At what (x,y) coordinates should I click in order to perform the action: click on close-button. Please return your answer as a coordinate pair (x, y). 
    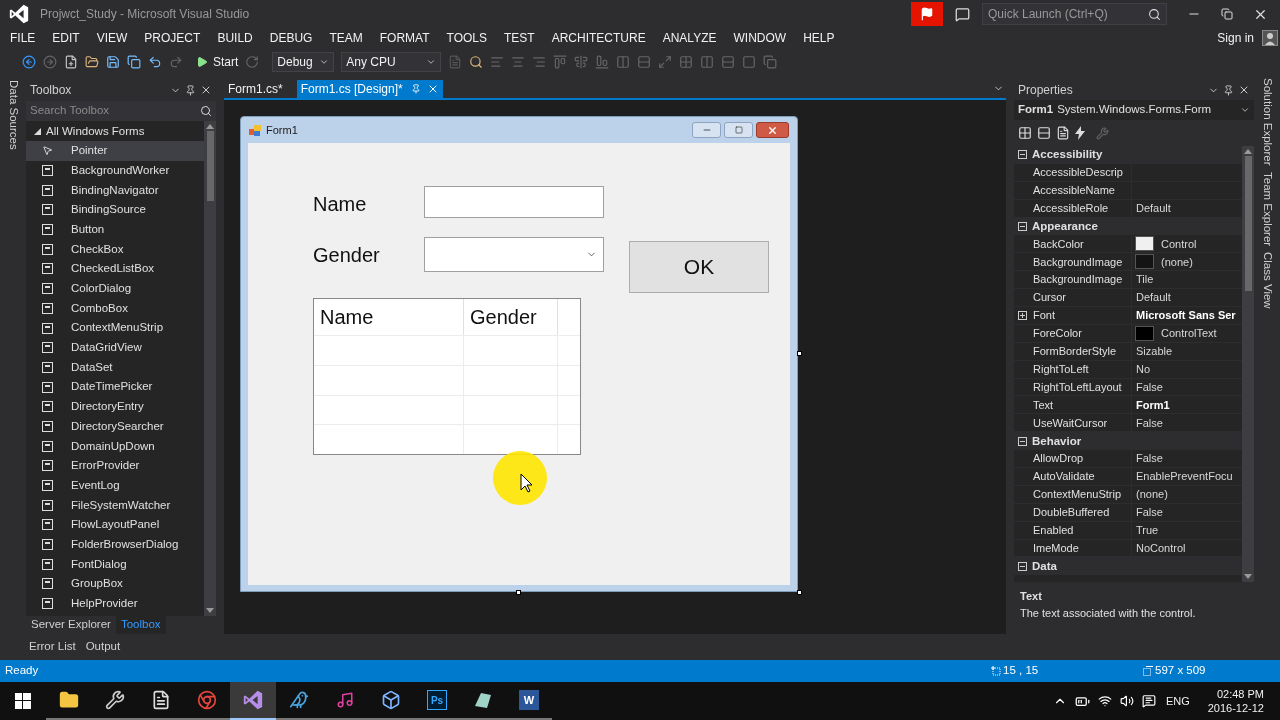
    Looking at the image, I should click on (772, 130).